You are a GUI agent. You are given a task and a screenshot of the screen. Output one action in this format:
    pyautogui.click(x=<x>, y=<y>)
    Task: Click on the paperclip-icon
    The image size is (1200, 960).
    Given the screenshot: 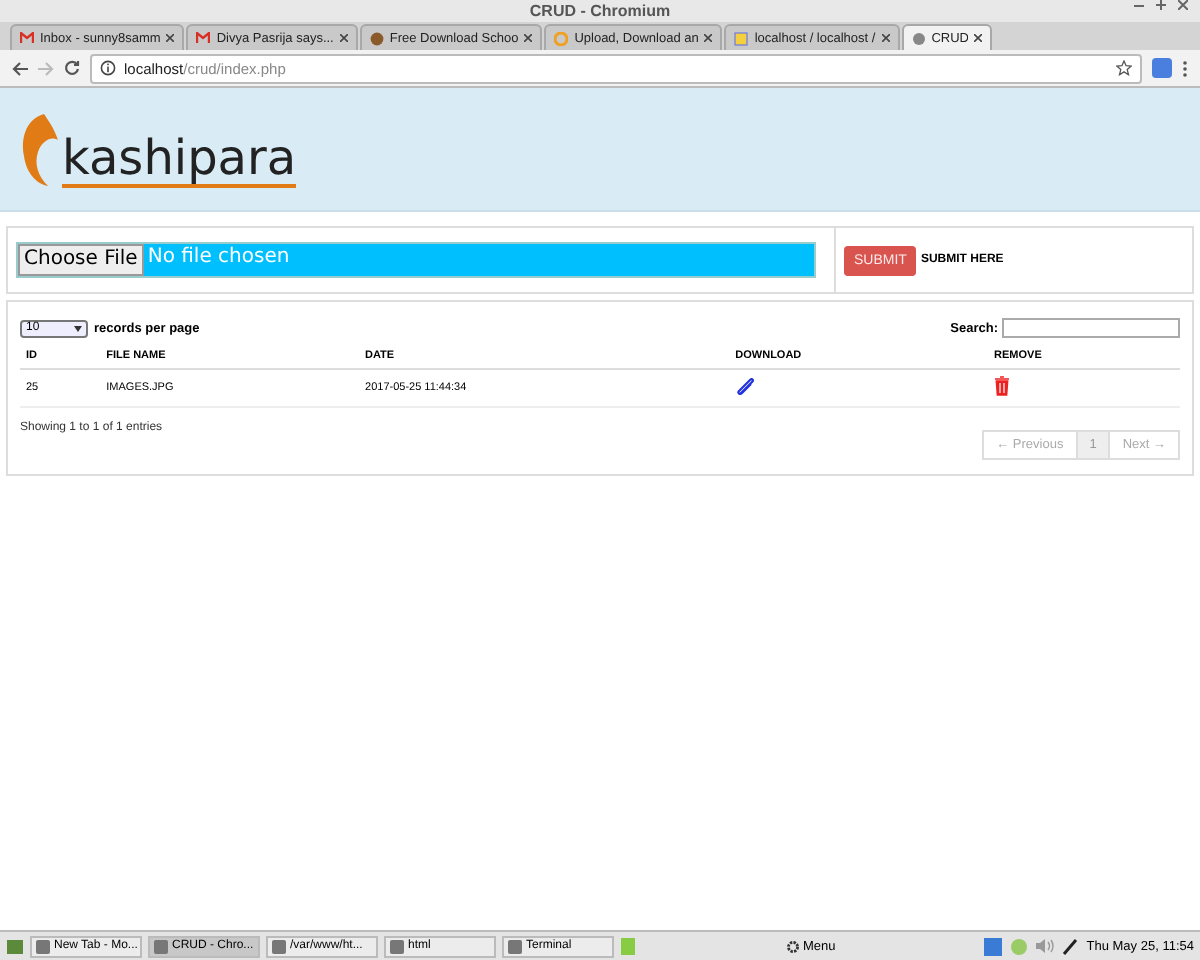 What is the action you would take?
    pyautogui.click(x=745, y=386)
    